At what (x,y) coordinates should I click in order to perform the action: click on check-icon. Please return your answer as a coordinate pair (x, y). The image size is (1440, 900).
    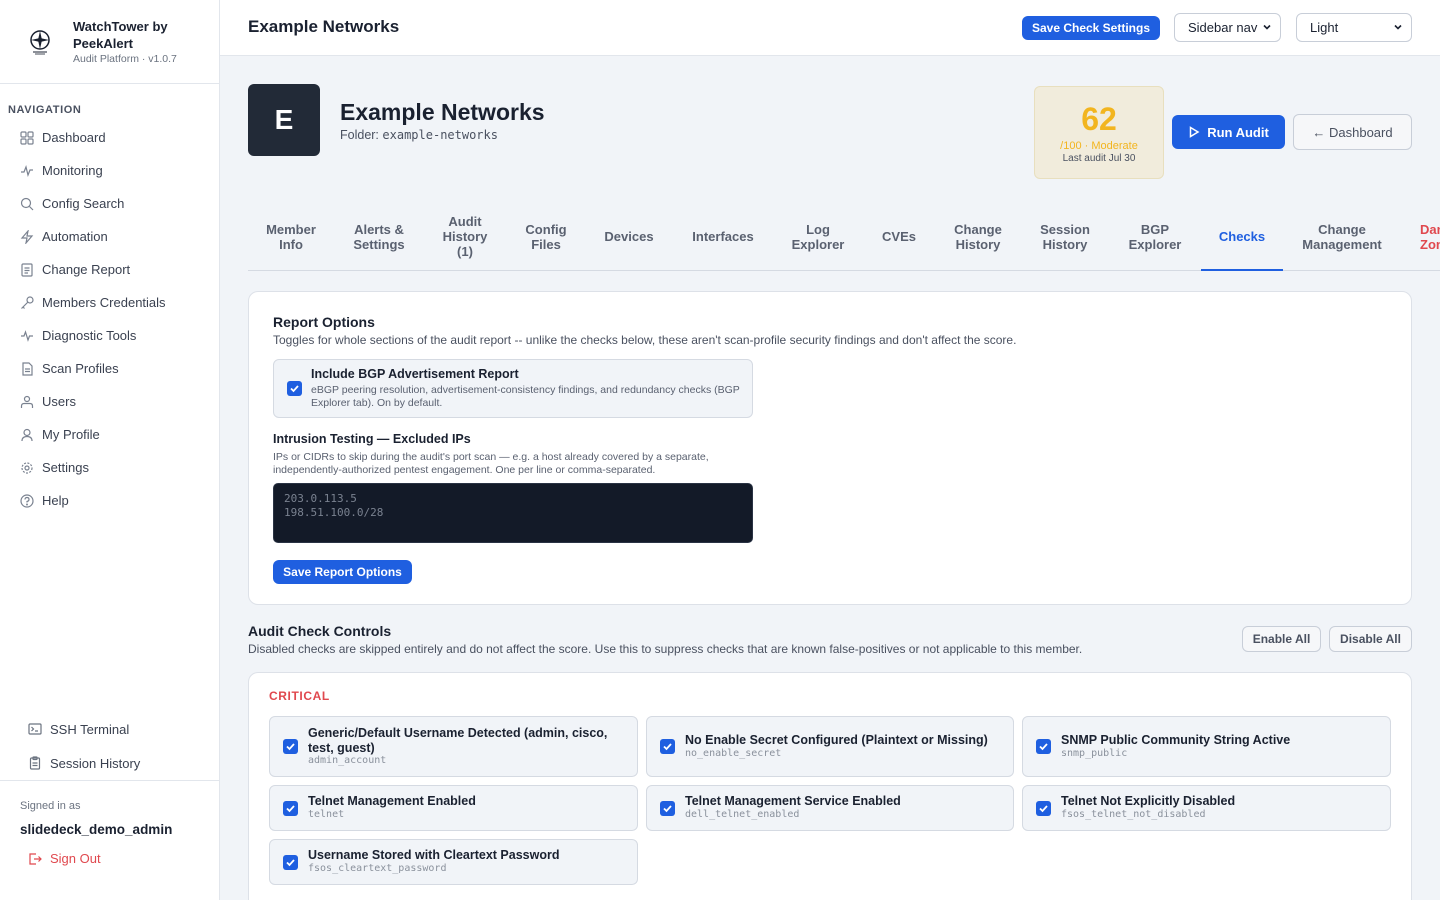
    Looking at the image, I should click on (294, 389).